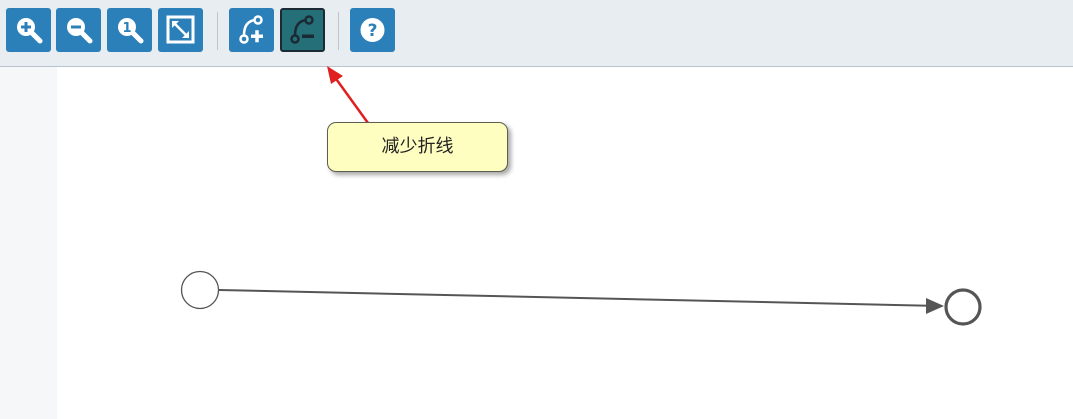 The height and width of the screenshot is (419, 1073). Describe the element at coordinates (580, 298) in the screenshot. I see `connector-edge` at that location.